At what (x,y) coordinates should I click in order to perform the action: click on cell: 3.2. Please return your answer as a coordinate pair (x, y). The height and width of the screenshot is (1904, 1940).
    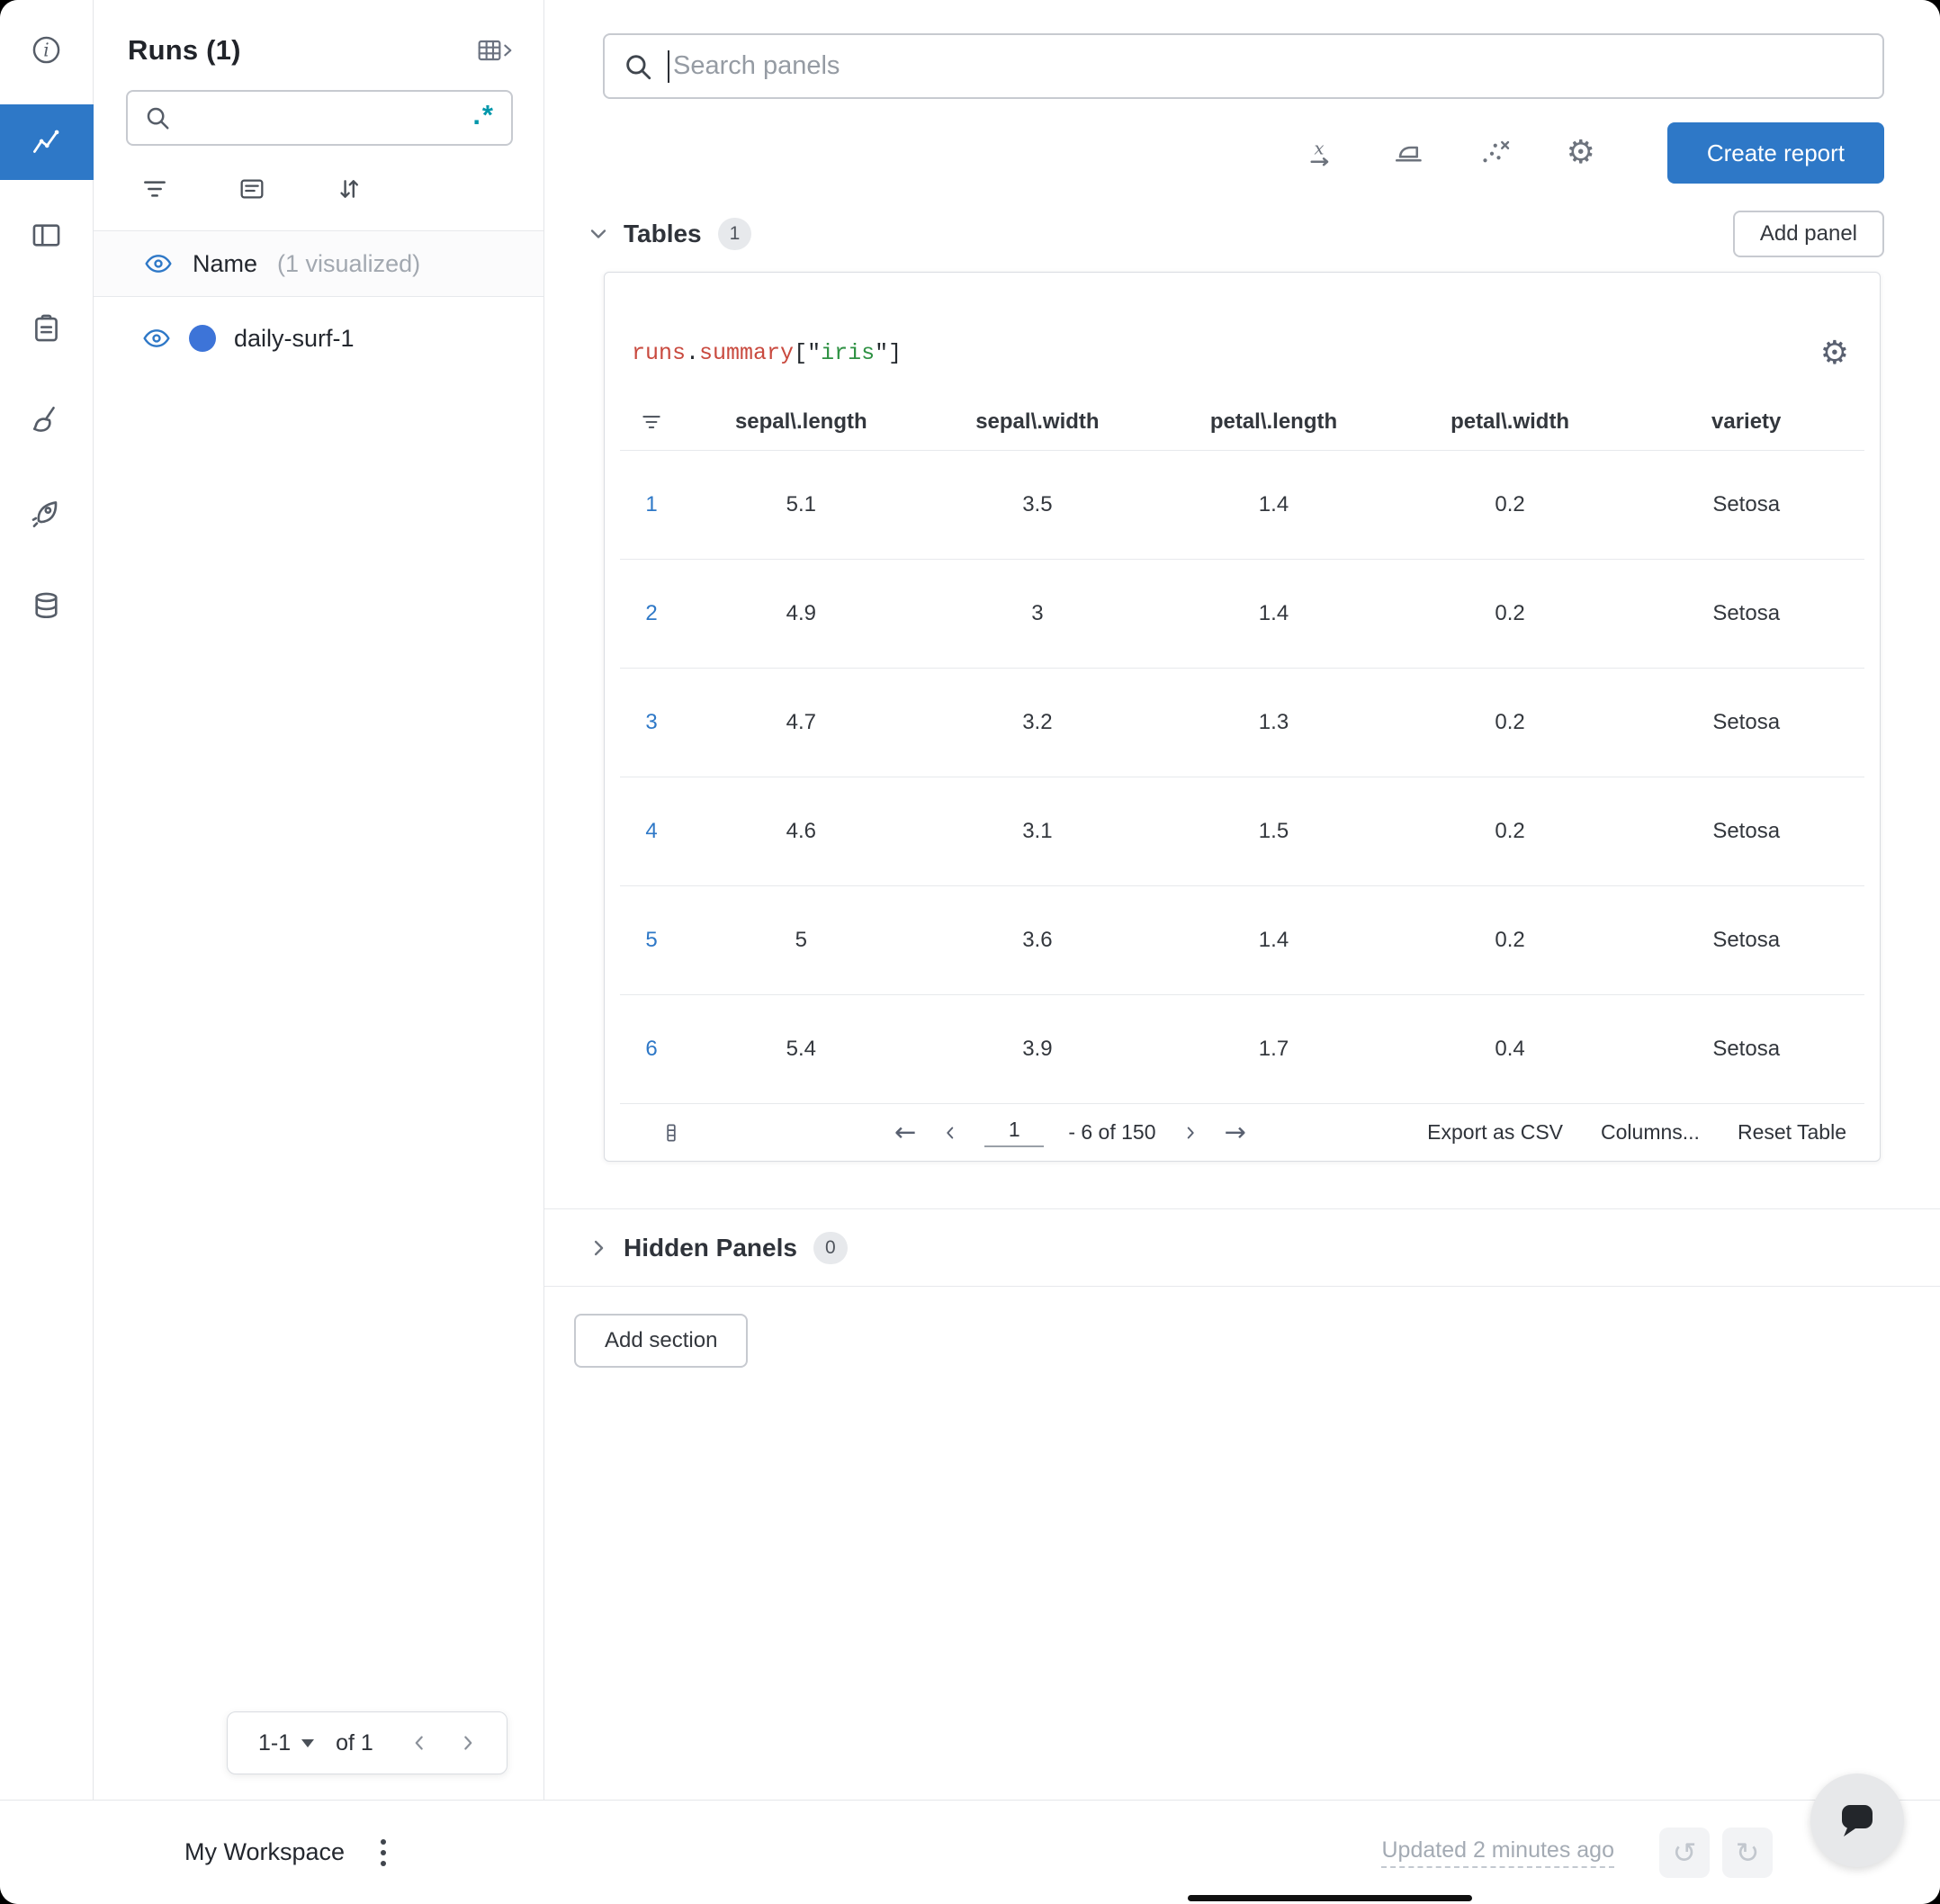
    Looking at the image, I should click on (1037, 722).